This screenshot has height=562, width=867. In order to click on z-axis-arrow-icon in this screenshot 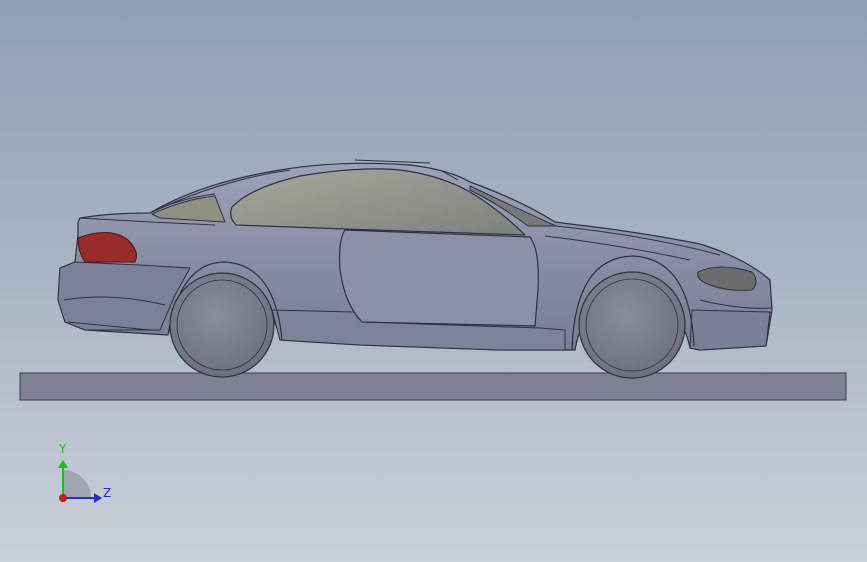, I will do `click(98, 498)`.